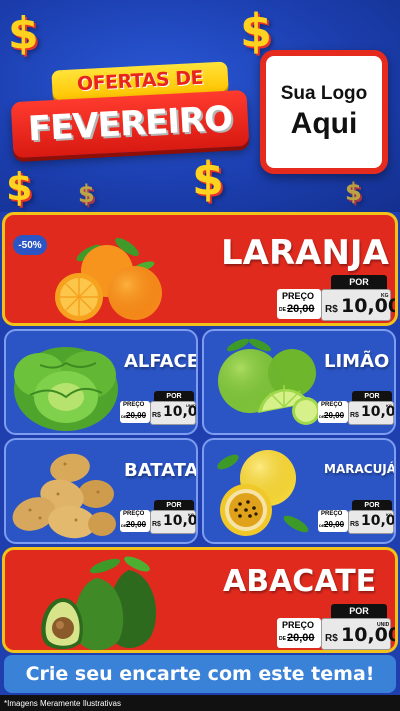  Describe the element at coordinates (66, 389) in the screenshot. I see `lettuce-image` at that location.